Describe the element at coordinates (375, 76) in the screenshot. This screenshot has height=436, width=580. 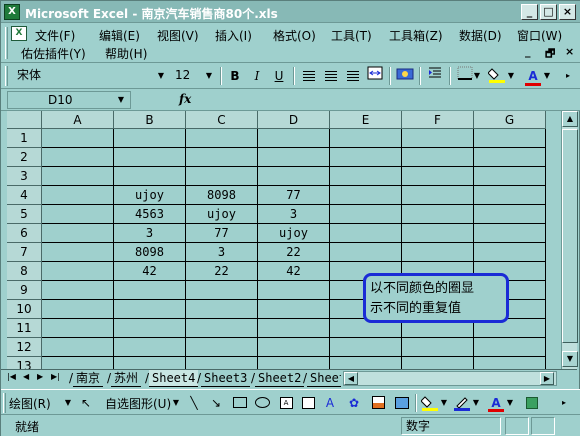
I see `merge-center-button` at that location.